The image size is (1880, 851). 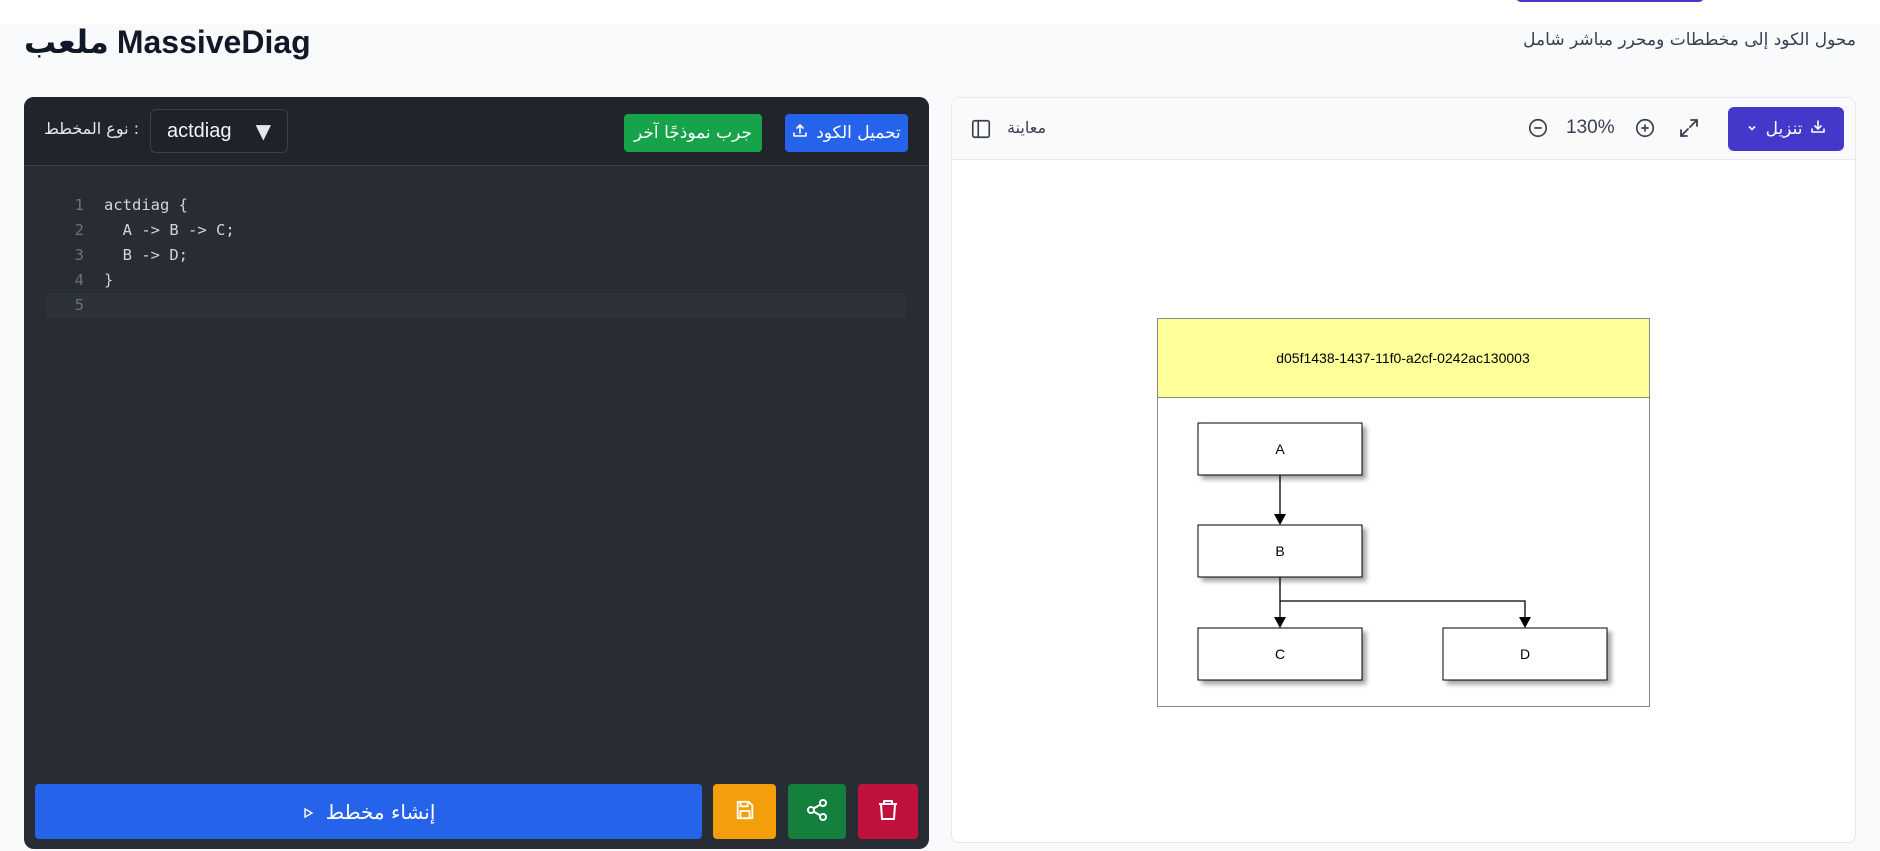 I want to click on line-content: actdiag {, so click(x=146, y=205).